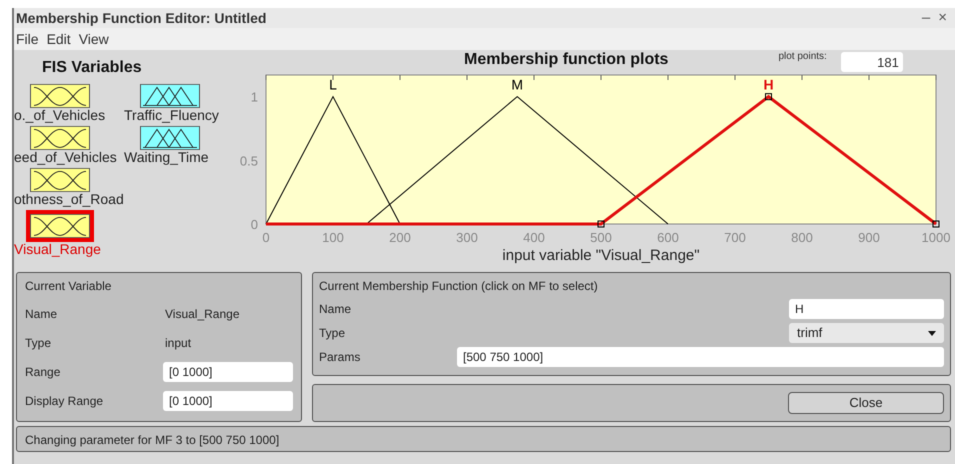 Image resolution: width=955 pixels, height=464 pixels. Describe the element at coordinates (601, 255) in the screenshot. I see `x-axis-label: input variable "Visual_Range"` at that location.